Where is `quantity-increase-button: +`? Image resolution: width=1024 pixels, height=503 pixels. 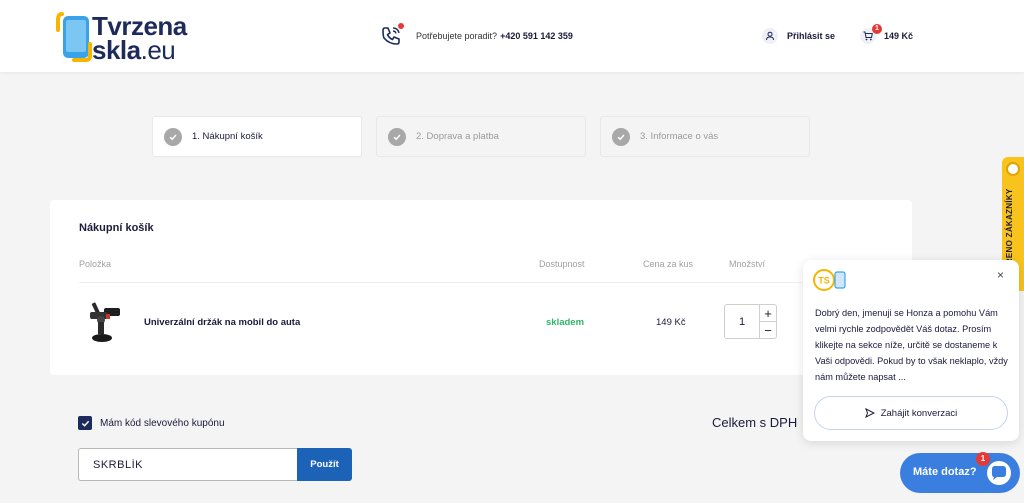 quantity-increase-button: + is located at coordinates (767, 313).